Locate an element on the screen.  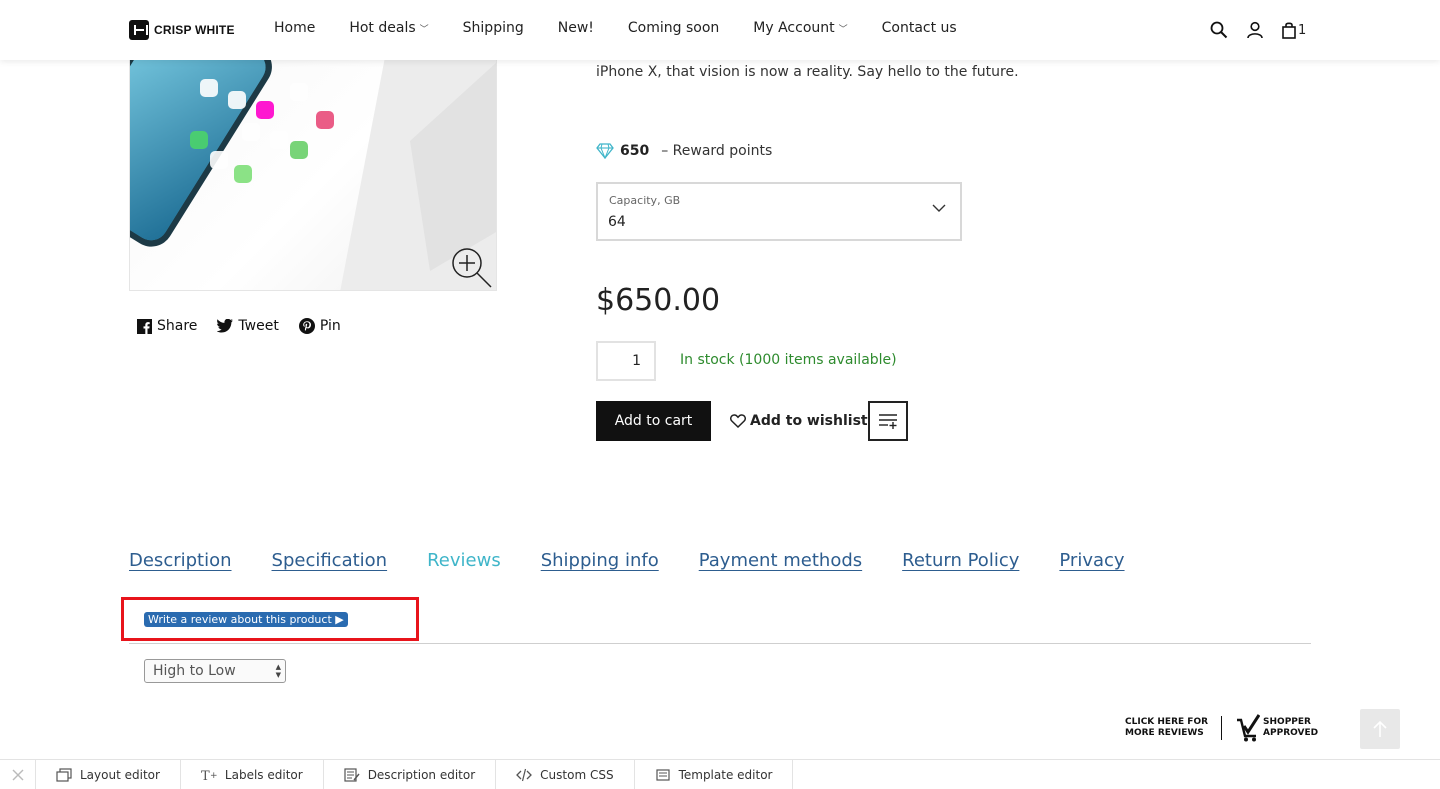
shopping-bag-icon is located at coordinates (1289, 30).